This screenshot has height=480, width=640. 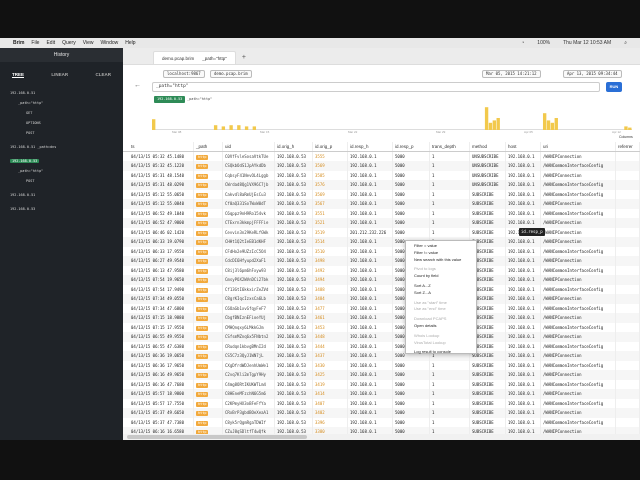 I want to click on table-cell: CMHQnqxy6LMkkGJm, so click(x=249, y=327).